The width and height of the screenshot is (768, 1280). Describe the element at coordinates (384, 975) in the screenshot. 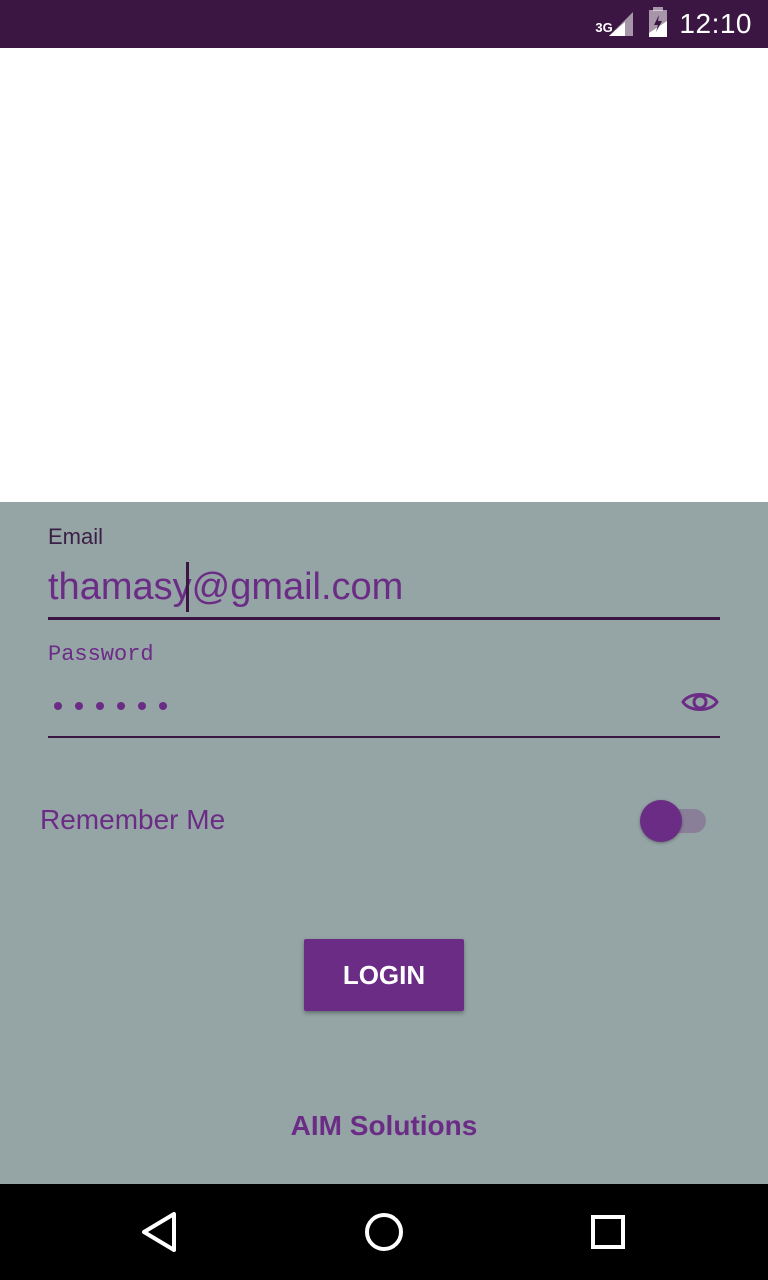

I see `login-button: LOGIN` at that location.